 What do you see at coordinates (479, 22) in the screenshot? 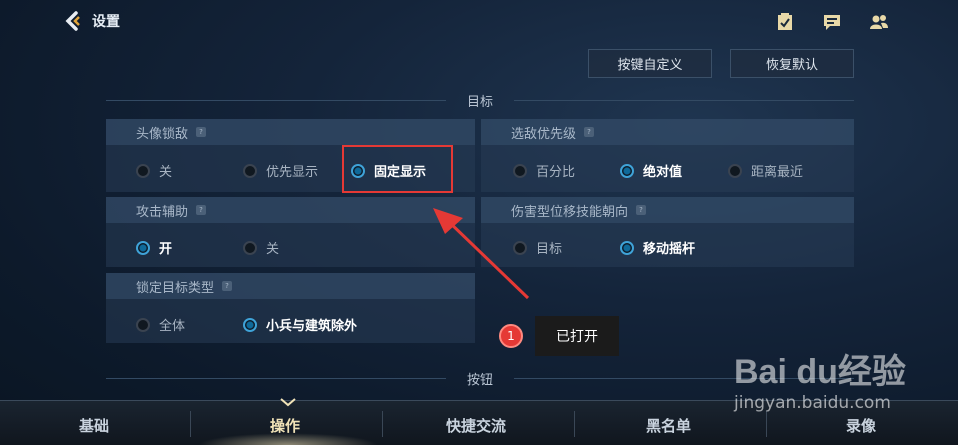
I see `top-bar: 设置` at bounding box center [479, 22].